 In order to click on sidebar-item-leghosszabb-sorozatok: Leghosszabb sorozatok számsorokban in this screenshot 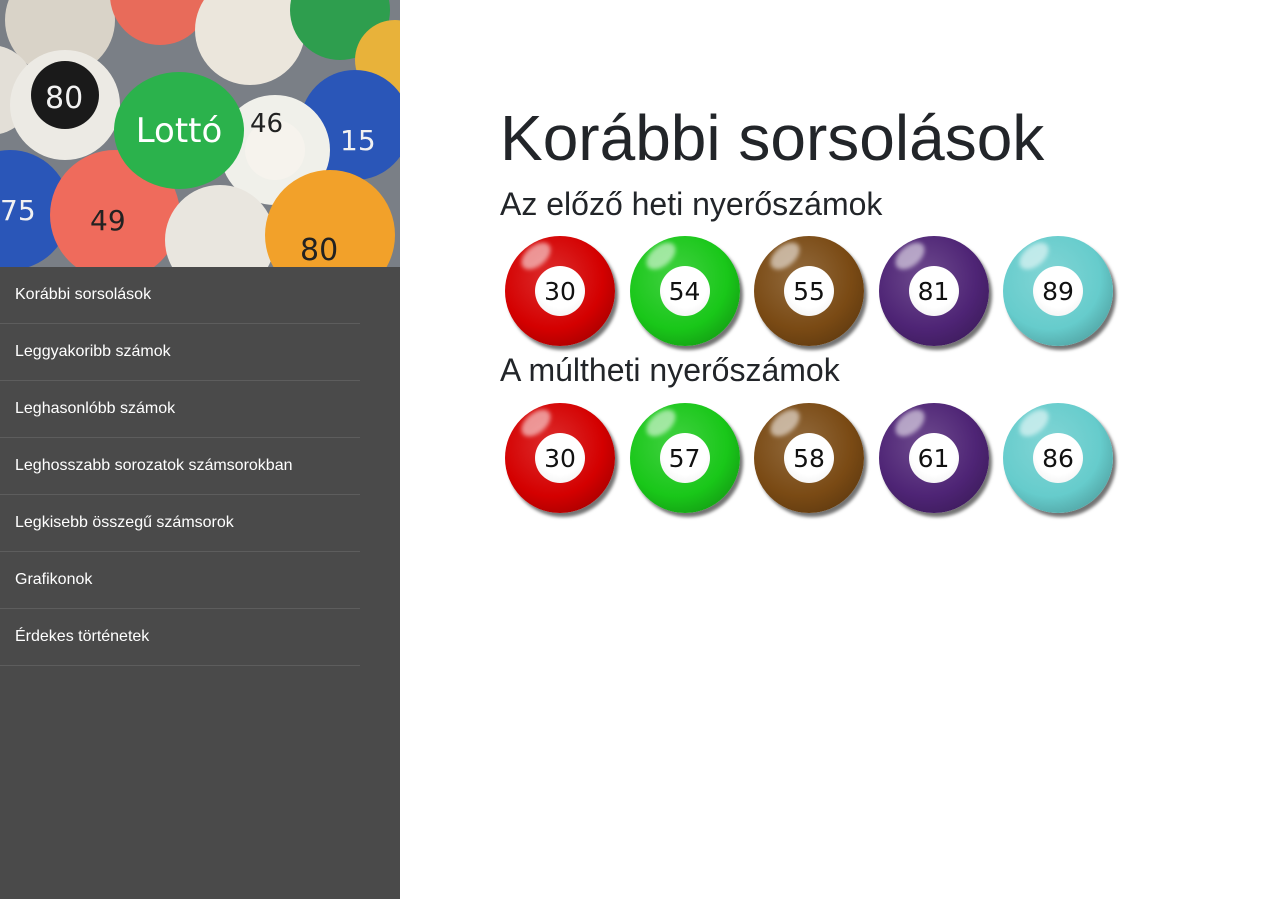, I will do `click(180, 466)`.